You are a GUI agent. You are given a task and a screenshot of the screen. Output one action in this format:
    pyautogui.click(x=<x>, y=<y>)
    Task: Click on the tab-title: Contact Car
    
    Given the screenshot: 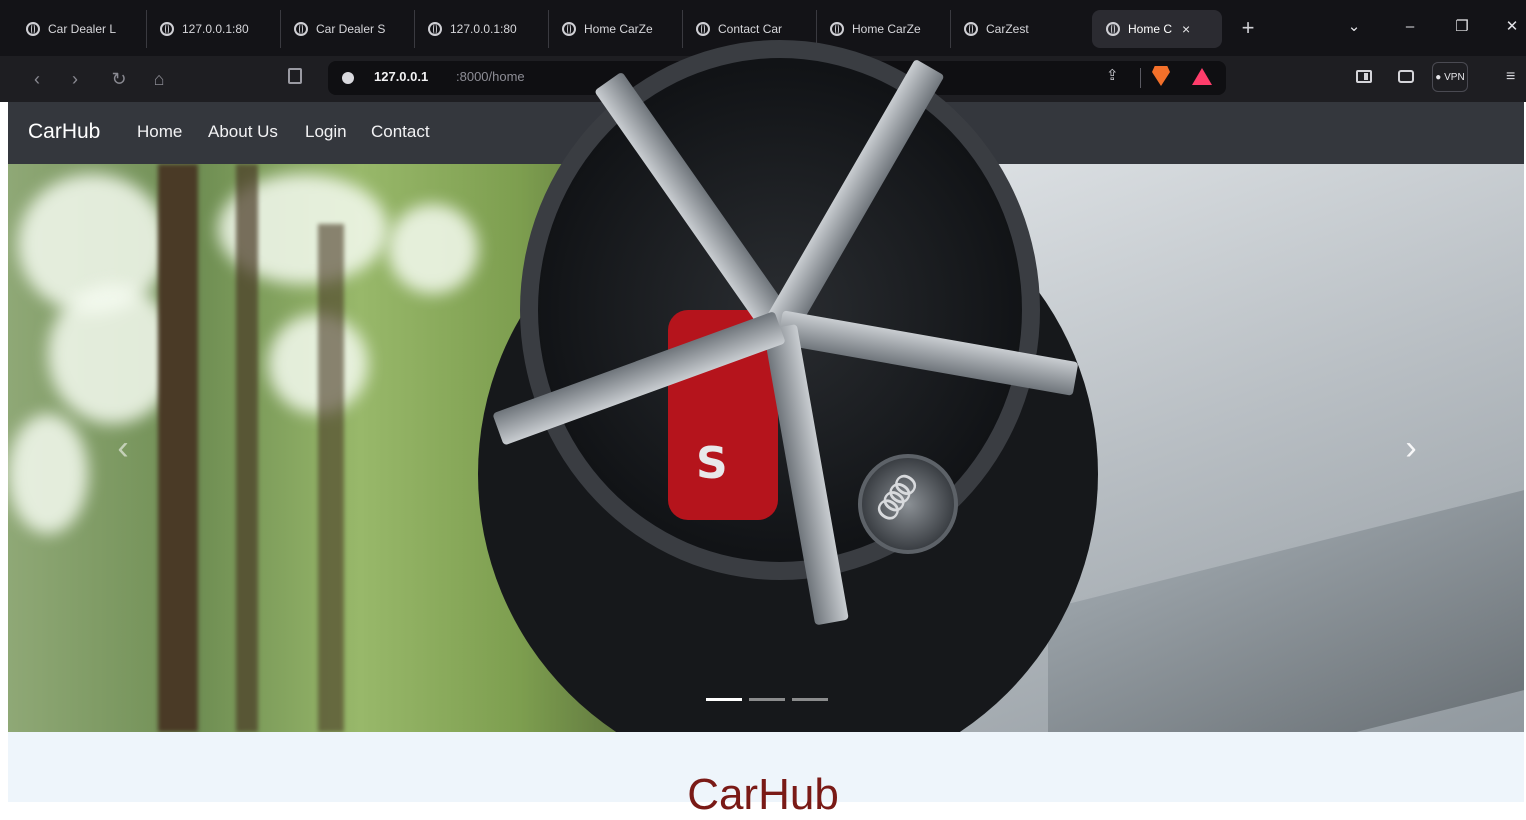 What is the action you would take?
    pyautogui.click(x=750, y=29)
    